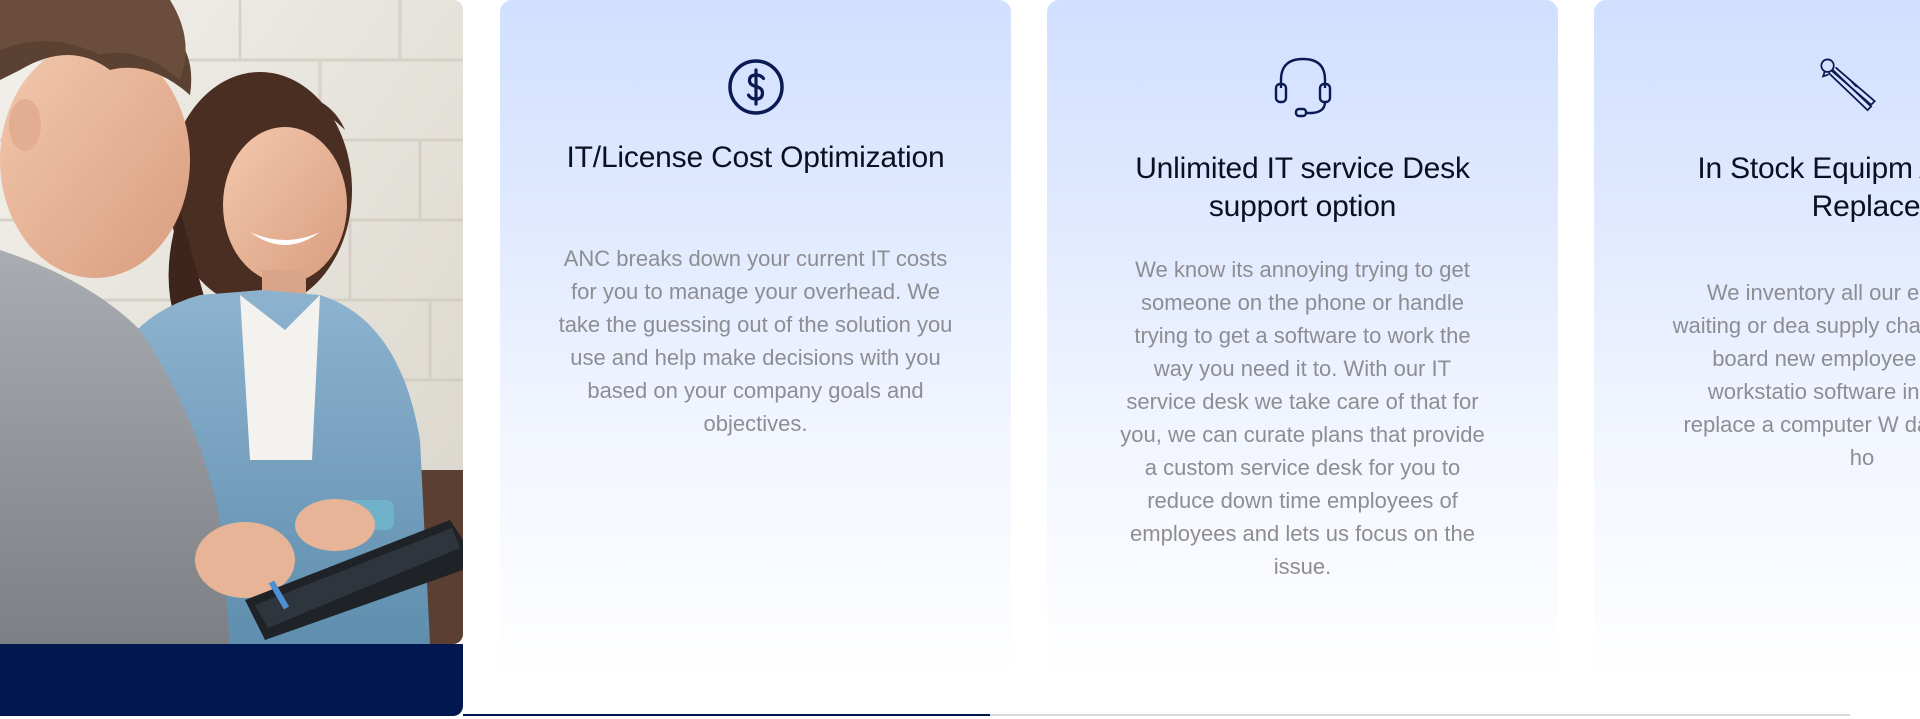 This screenshot has width=1920, height=719. Describe the element at coordinates (231, 680) in the screenshot. I see `photo-footer-bar` at that location.